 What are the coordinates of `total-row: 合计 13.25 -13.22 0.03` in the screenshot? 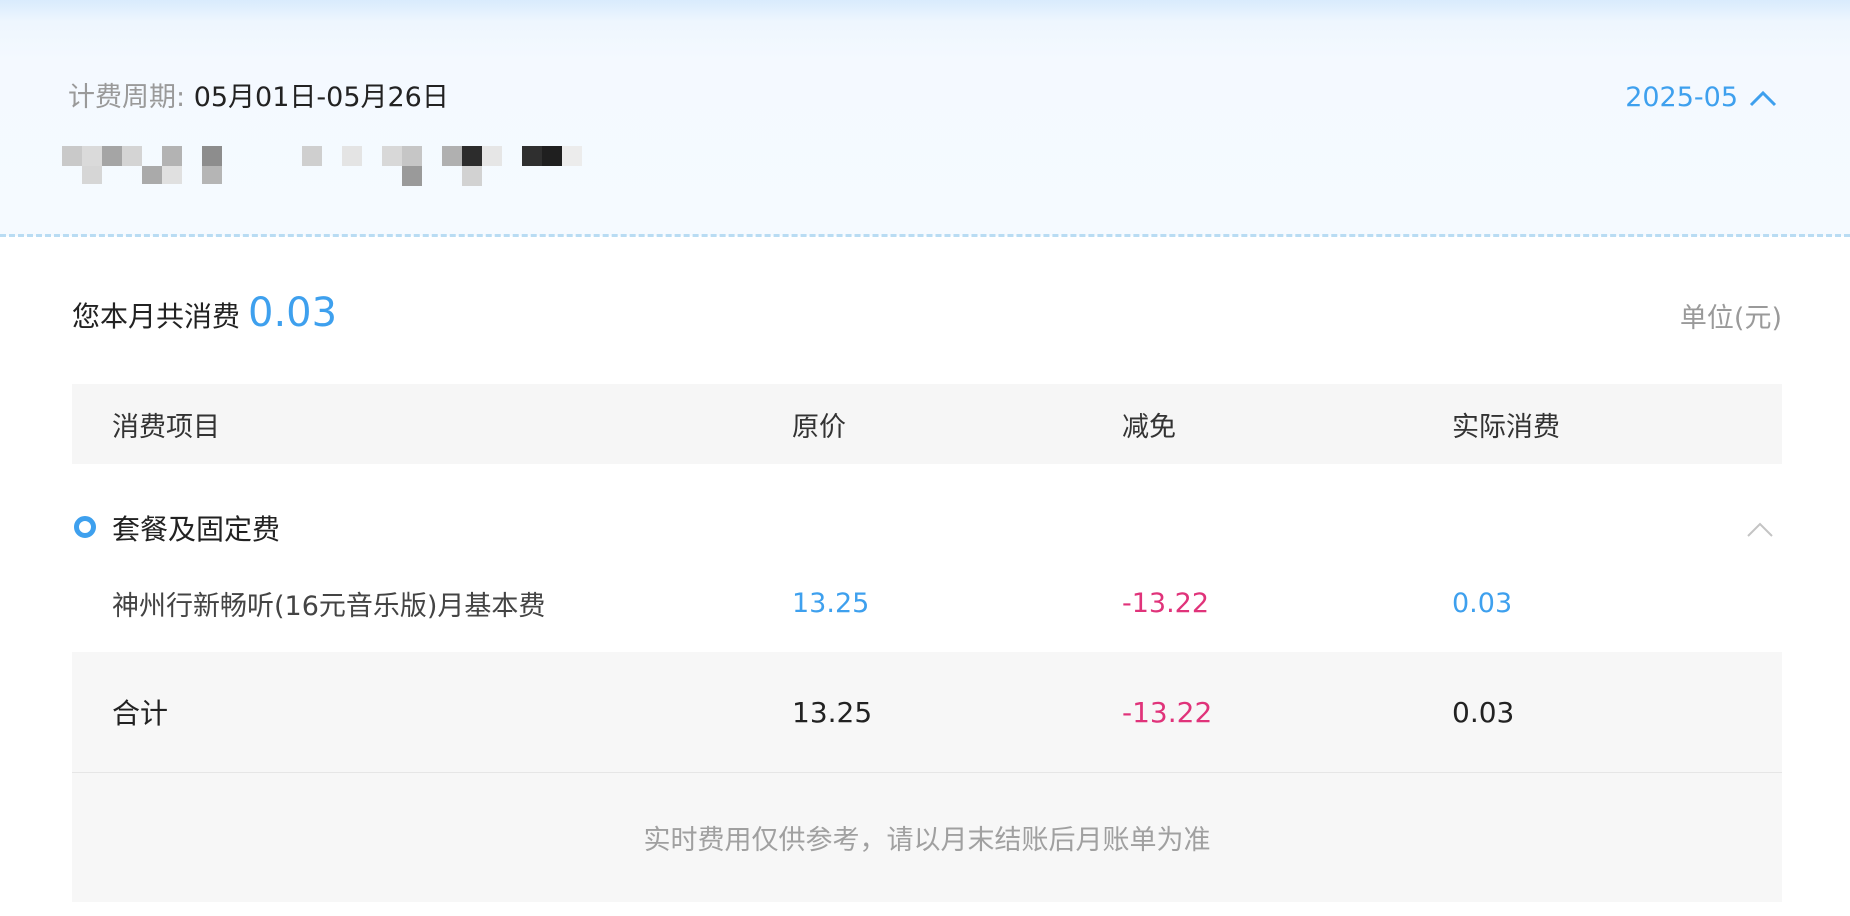 It's located at (927, 712).